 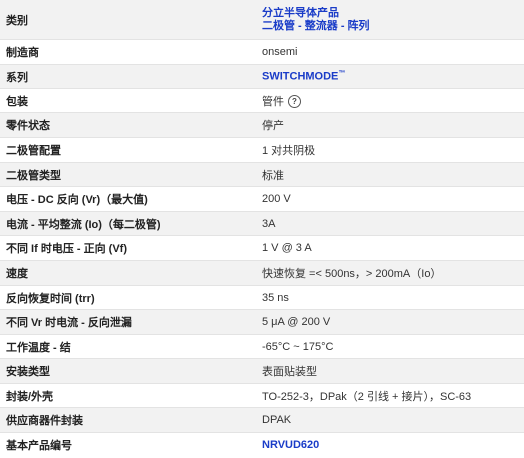 I want to click on spec-value-packaging: 管件?, so click(x=390, y=101).